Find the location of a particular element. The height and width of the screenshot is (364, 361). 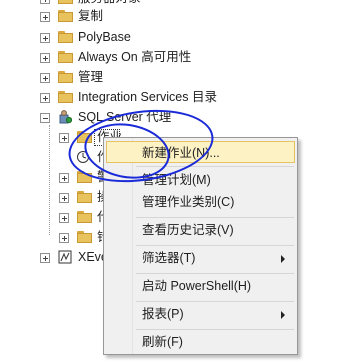

tree-label: 管理 is located at coordinates (91, 77).